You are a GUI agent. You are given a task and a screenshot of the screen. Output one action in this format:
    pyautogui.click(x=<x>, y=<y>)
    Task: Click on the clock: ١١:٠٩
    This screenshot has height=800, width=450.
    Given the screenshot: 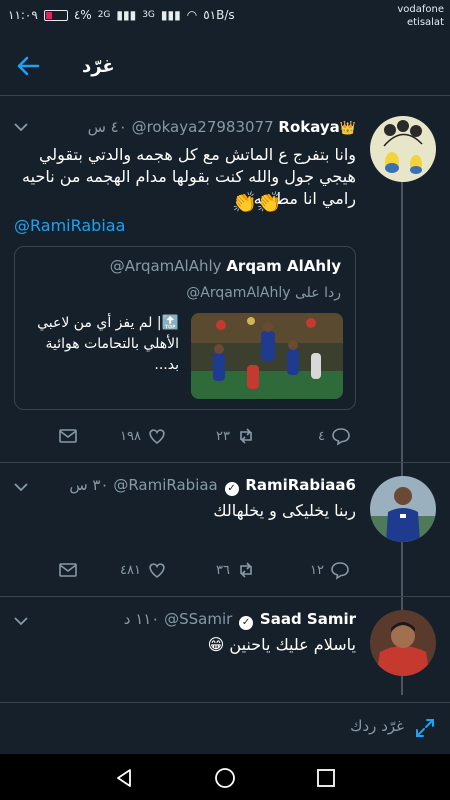 What is the action you would take?
    pyautogui.click(x=23, y=15)
    